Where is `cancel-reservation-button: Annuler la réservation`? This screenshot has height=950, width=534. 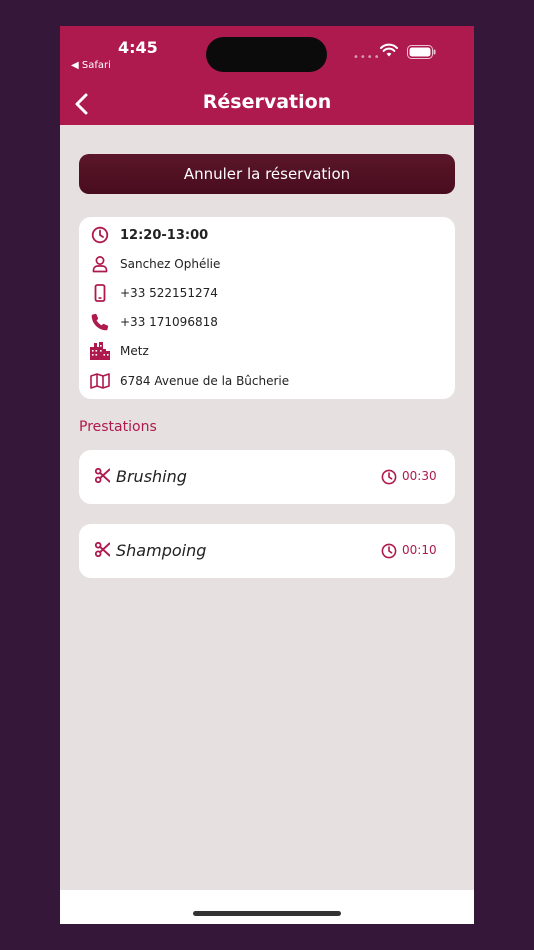
cancel-reservation-button: Annuler la réservation is located at coordinates (267, 174).